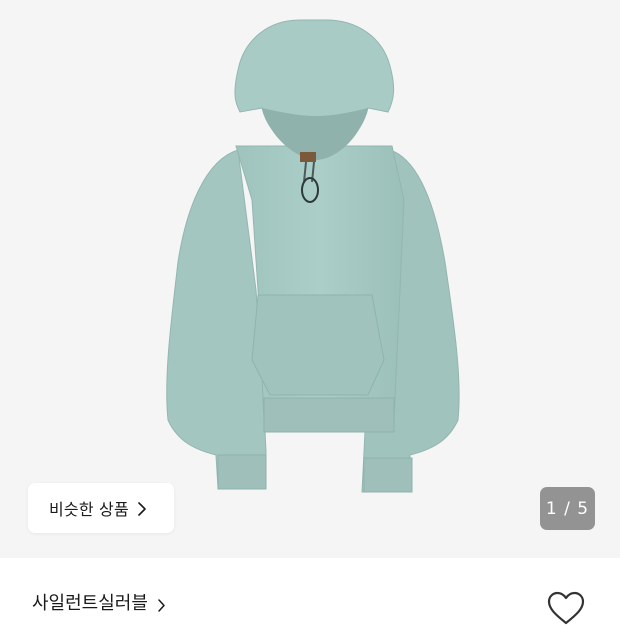 The height and width of the screenshot is (630, 620). I want to click on brand-link: 사일런트실러블, so click(98, 602).